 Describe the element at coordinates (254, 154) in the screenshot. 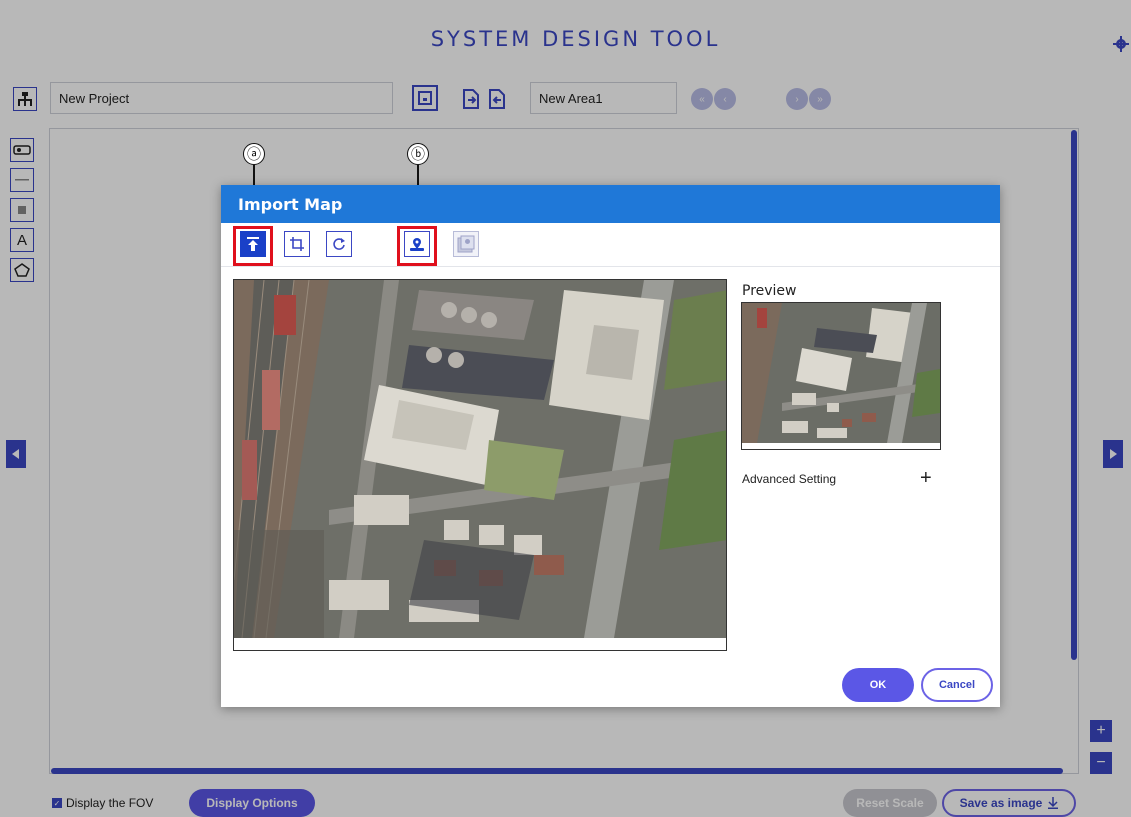

I see `callout-a: ⓐ` at that location.